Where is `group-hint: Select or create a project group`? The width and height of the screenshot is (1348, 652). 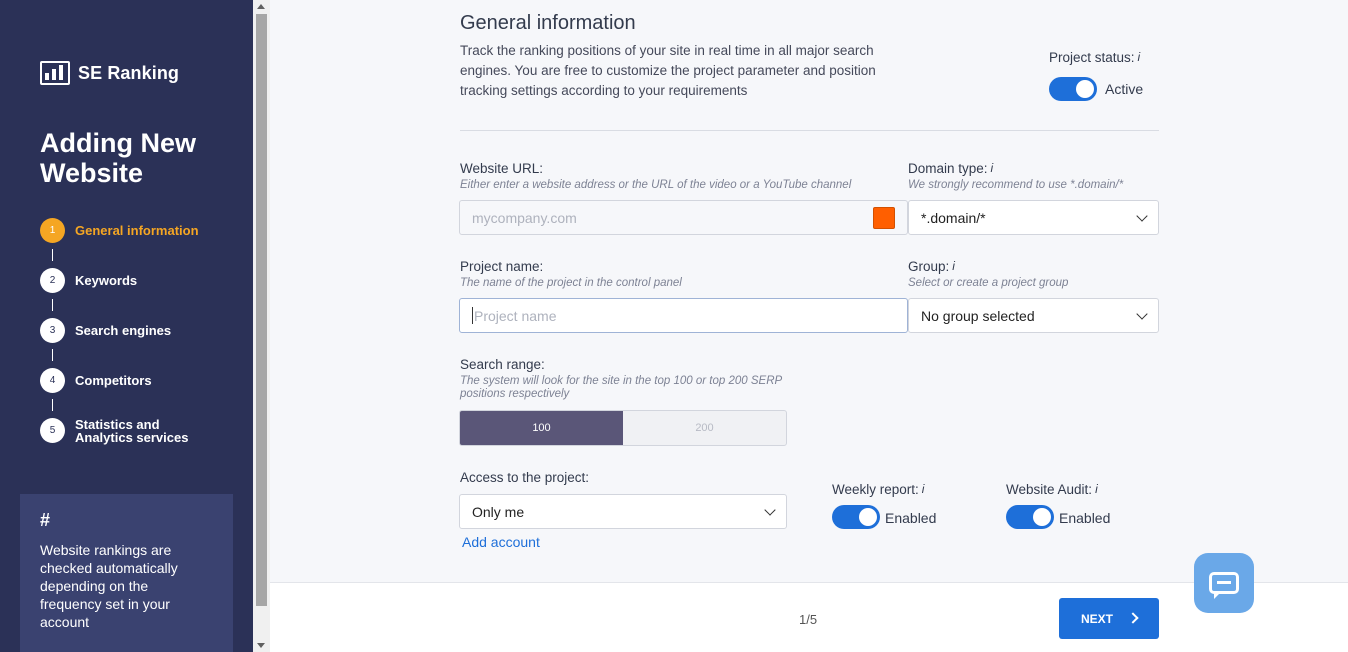
group-hint: Select or create a project group is located at coordinates (988, 283).